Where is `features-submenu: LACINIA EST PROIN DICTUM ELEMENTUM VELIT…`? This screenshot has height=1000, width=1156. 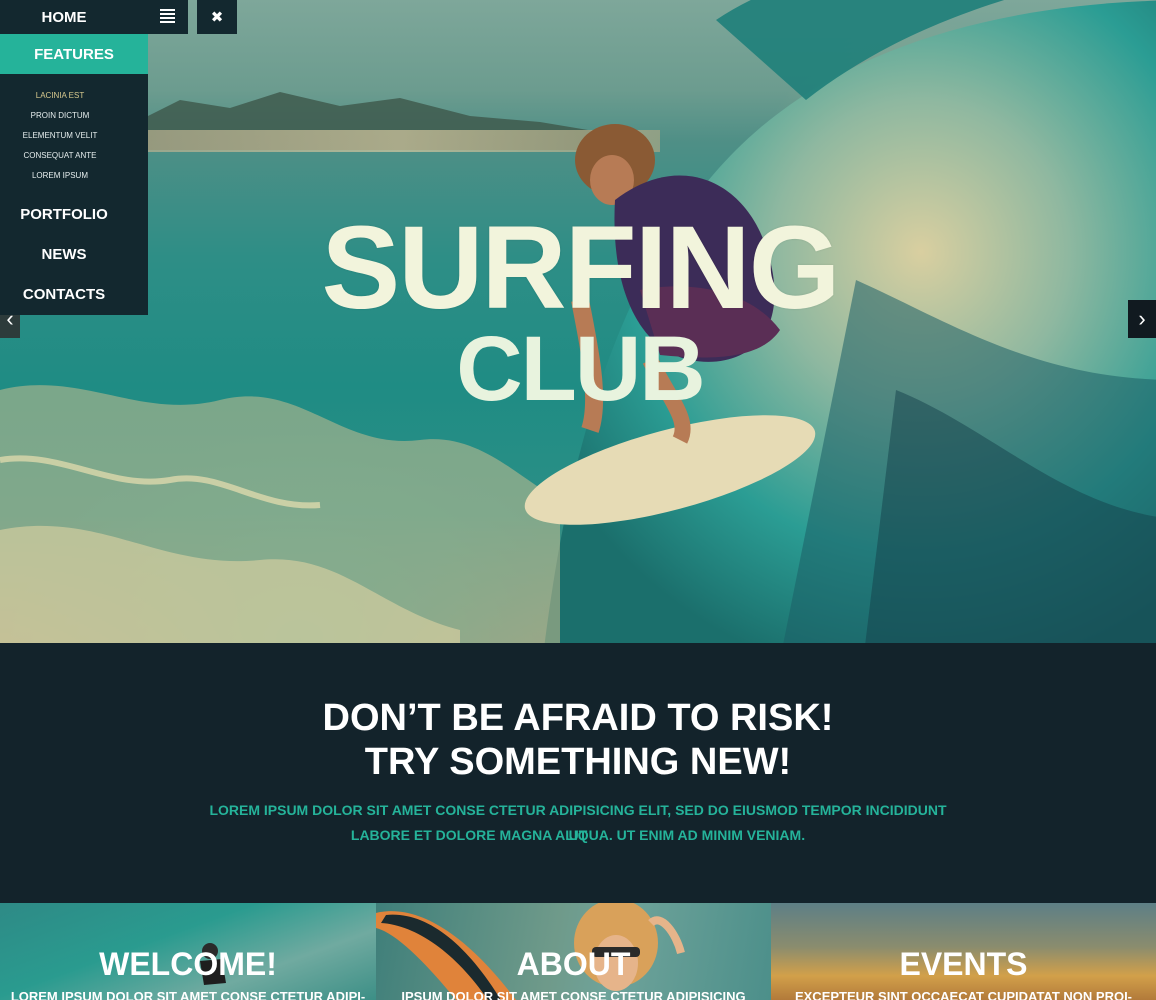 features-submenu: LACINIA EST PROIN DICTUM ELEMENTUM VELIT… is located at coordinates (60, 136).